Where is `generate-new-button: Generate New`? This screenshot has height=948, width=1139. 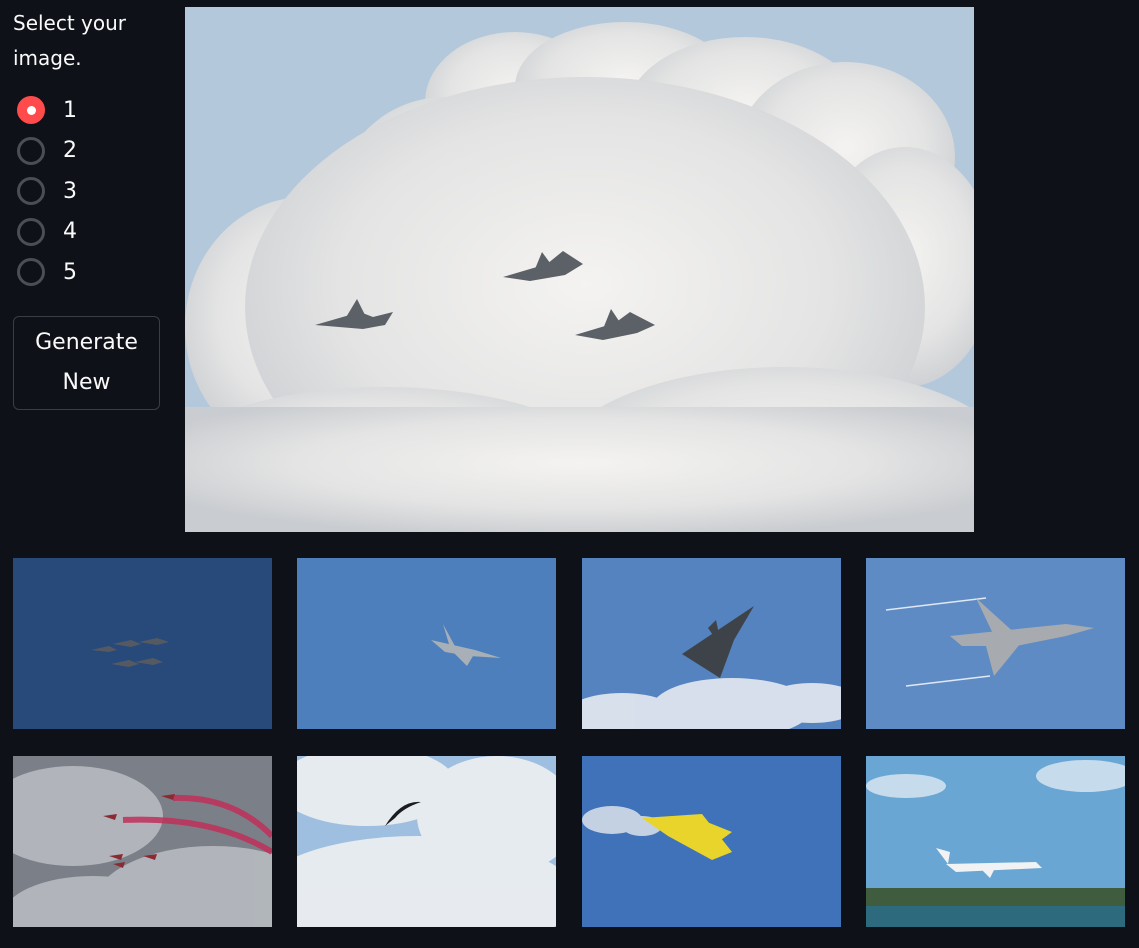
generate-new-button: Generate New is located at coordinates (86, 363).